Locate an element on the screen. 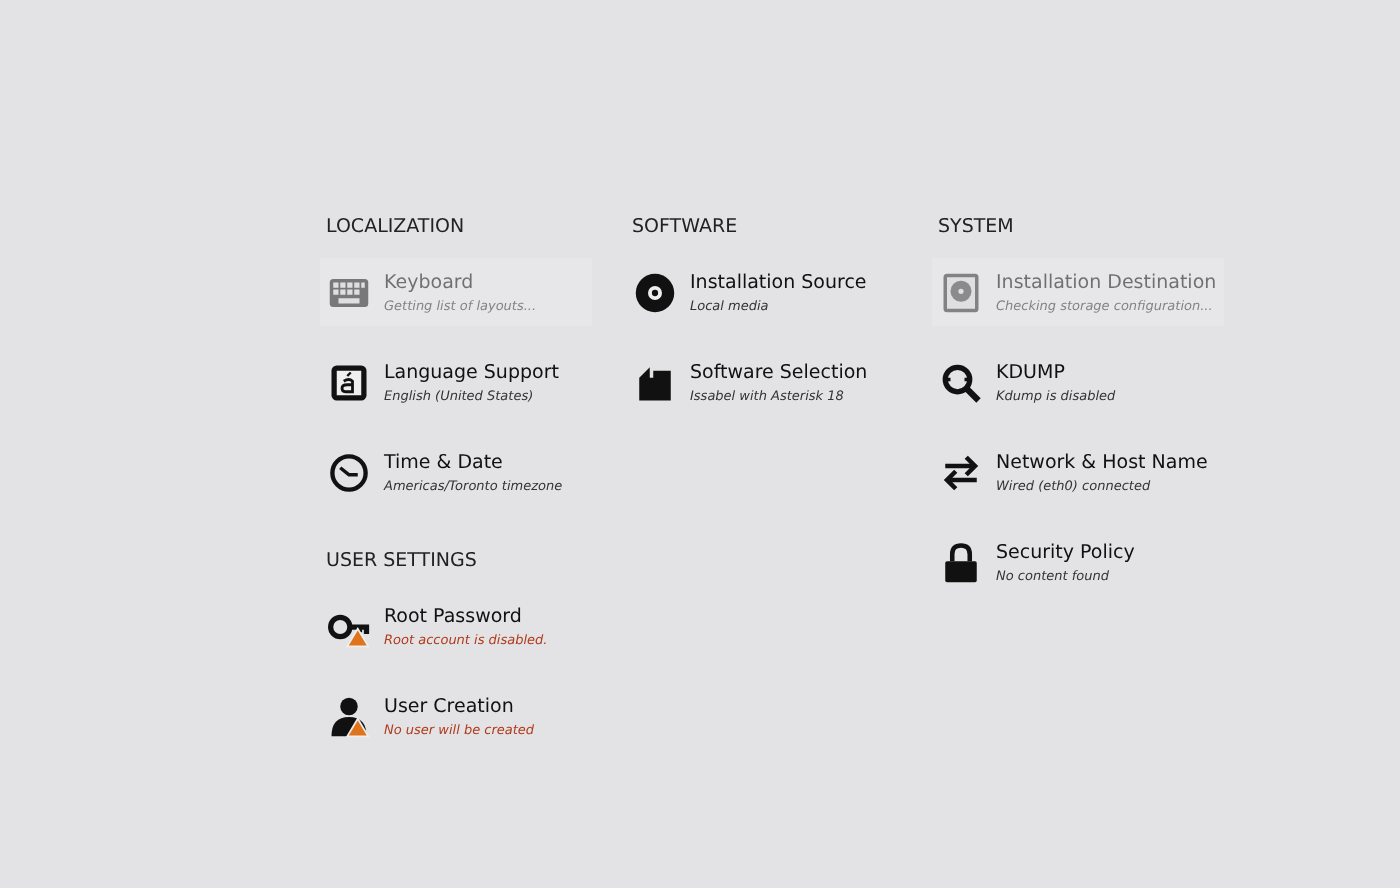  section-heading: LOCALIZATION is located at coordinates (396, 227).